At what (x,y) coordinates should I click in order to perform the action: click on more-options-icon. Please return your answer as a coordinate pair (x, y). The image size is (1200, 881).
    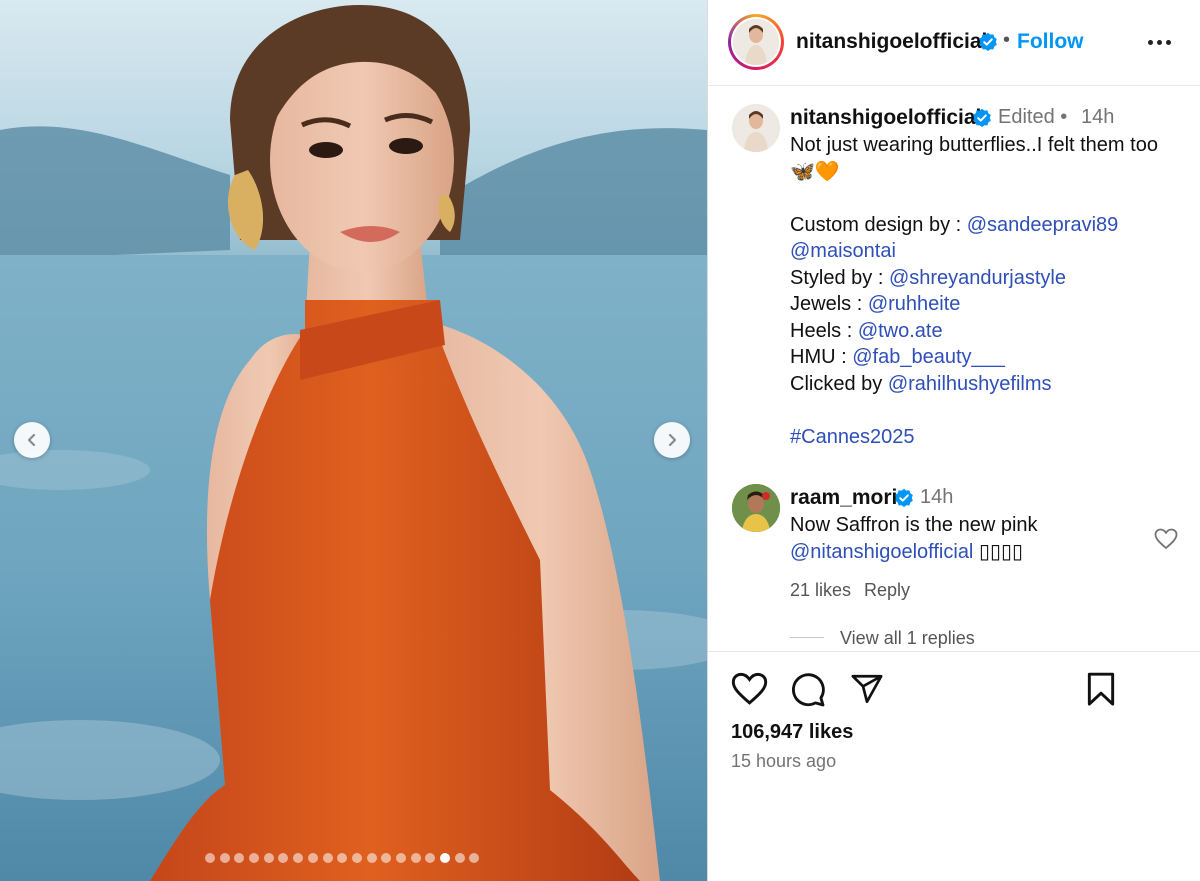
    Looking at the image, I should click on (1159, 42).